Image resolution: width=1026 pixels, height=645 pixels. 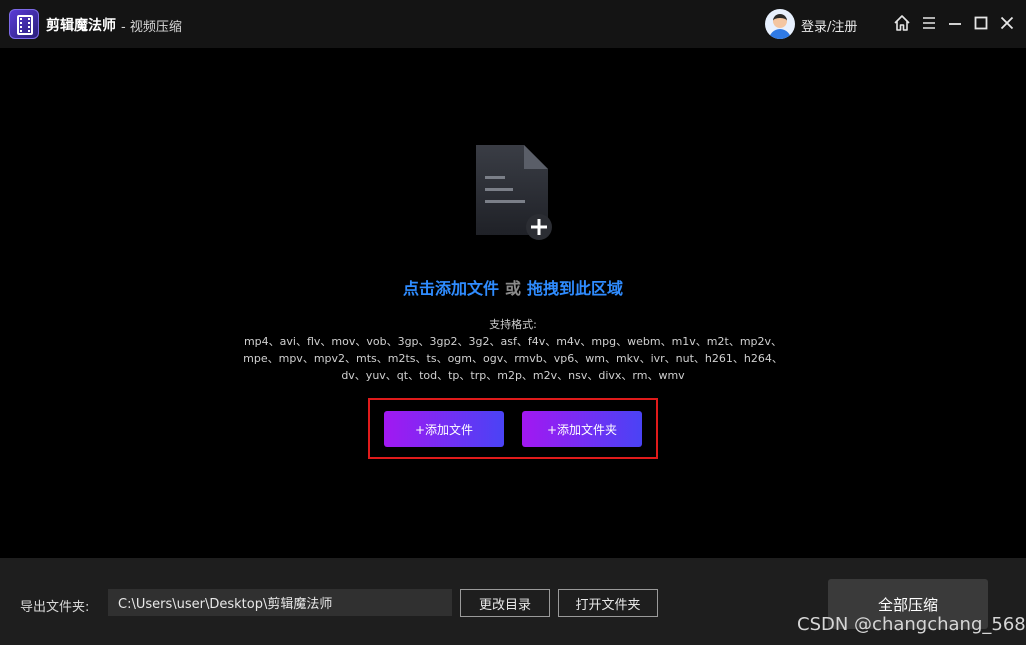 I want to click on or-text: 或, so click(x=512, y=288).